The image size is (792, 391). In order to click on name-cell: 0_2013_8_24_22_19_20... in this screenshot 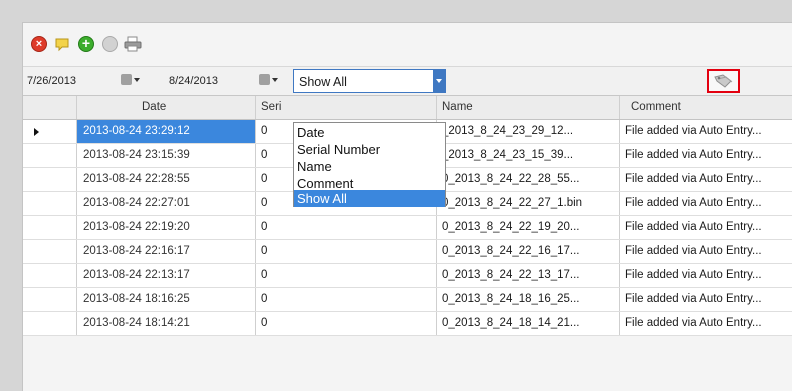, I will do `click(528, 227)`.